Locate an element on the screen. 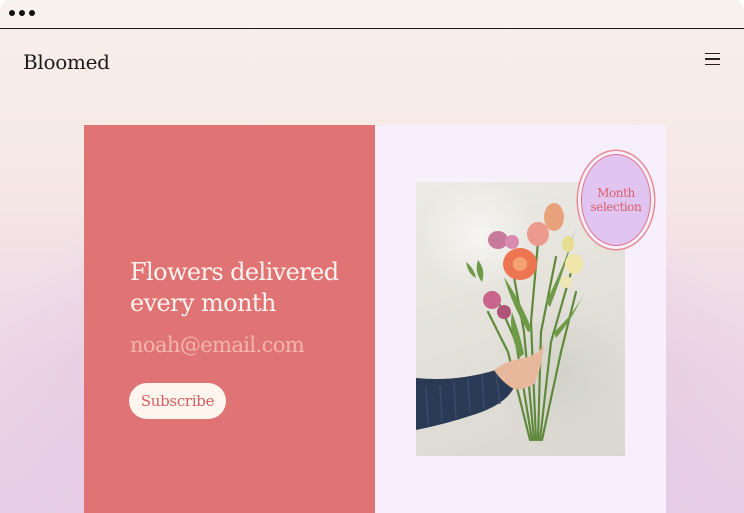 The width and height of the screenshot is (744, 513). headline-line: every month is located at coordinates (203, 303).